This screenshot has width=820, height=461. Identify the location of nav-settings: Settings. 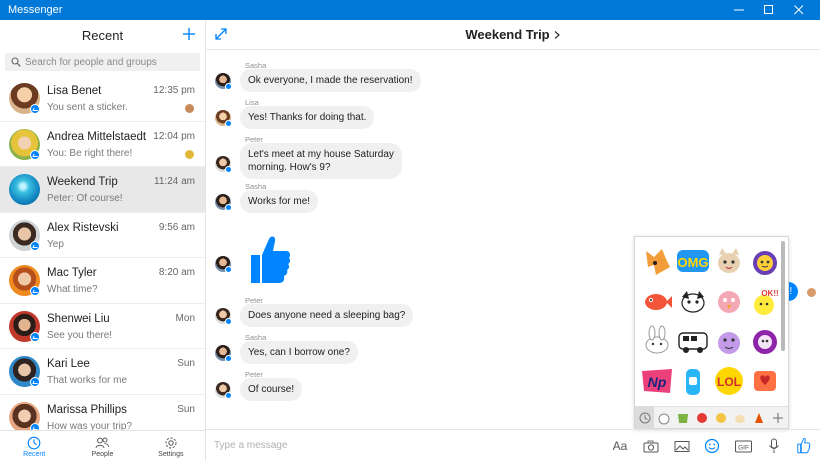
(171, 446).